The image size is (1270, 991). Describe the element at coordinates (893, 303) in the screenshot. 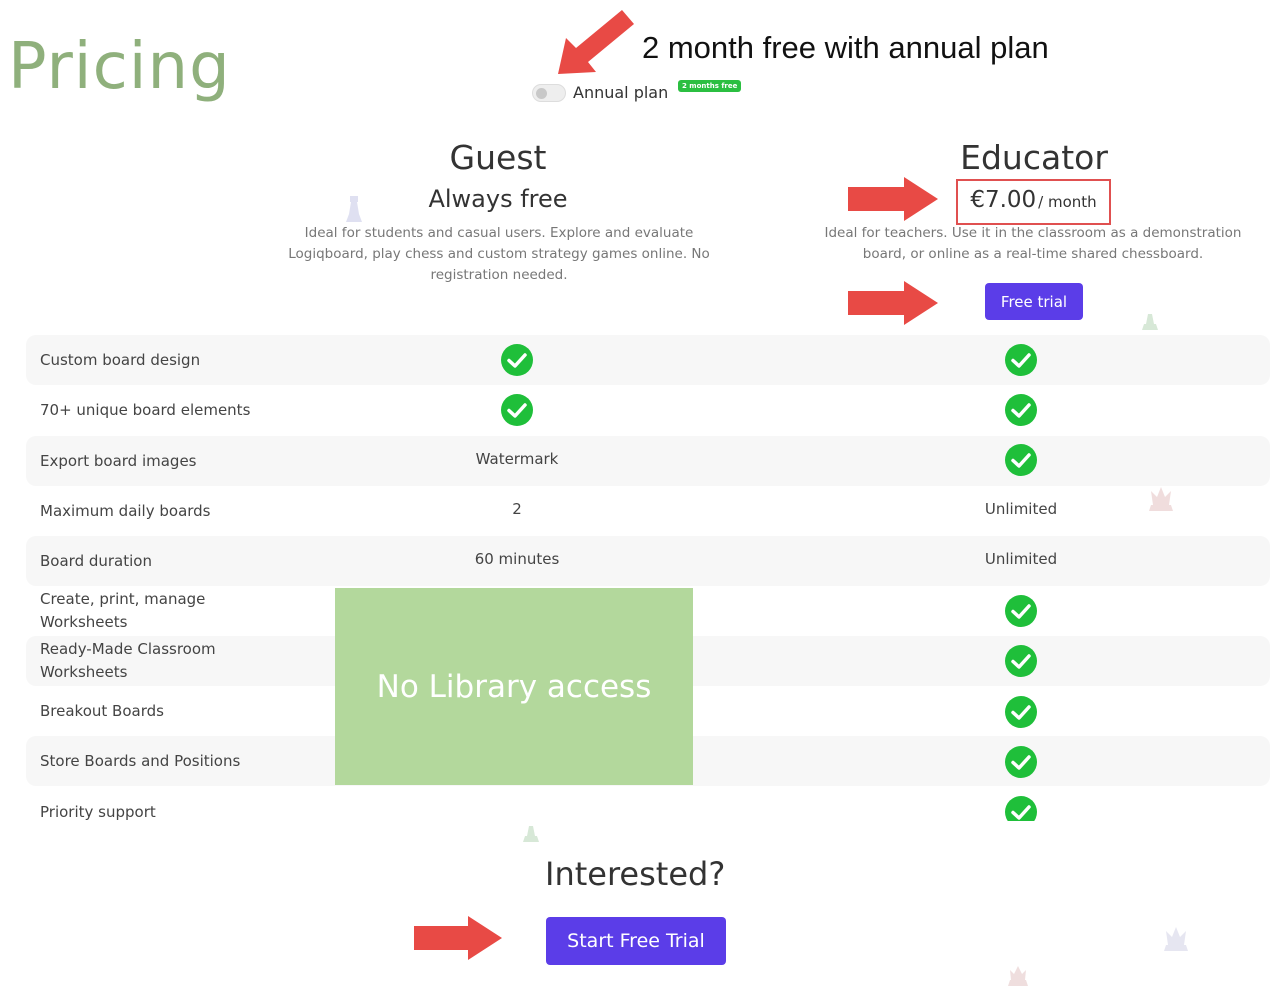

I see `free-trial-arrow-icon` at that location.